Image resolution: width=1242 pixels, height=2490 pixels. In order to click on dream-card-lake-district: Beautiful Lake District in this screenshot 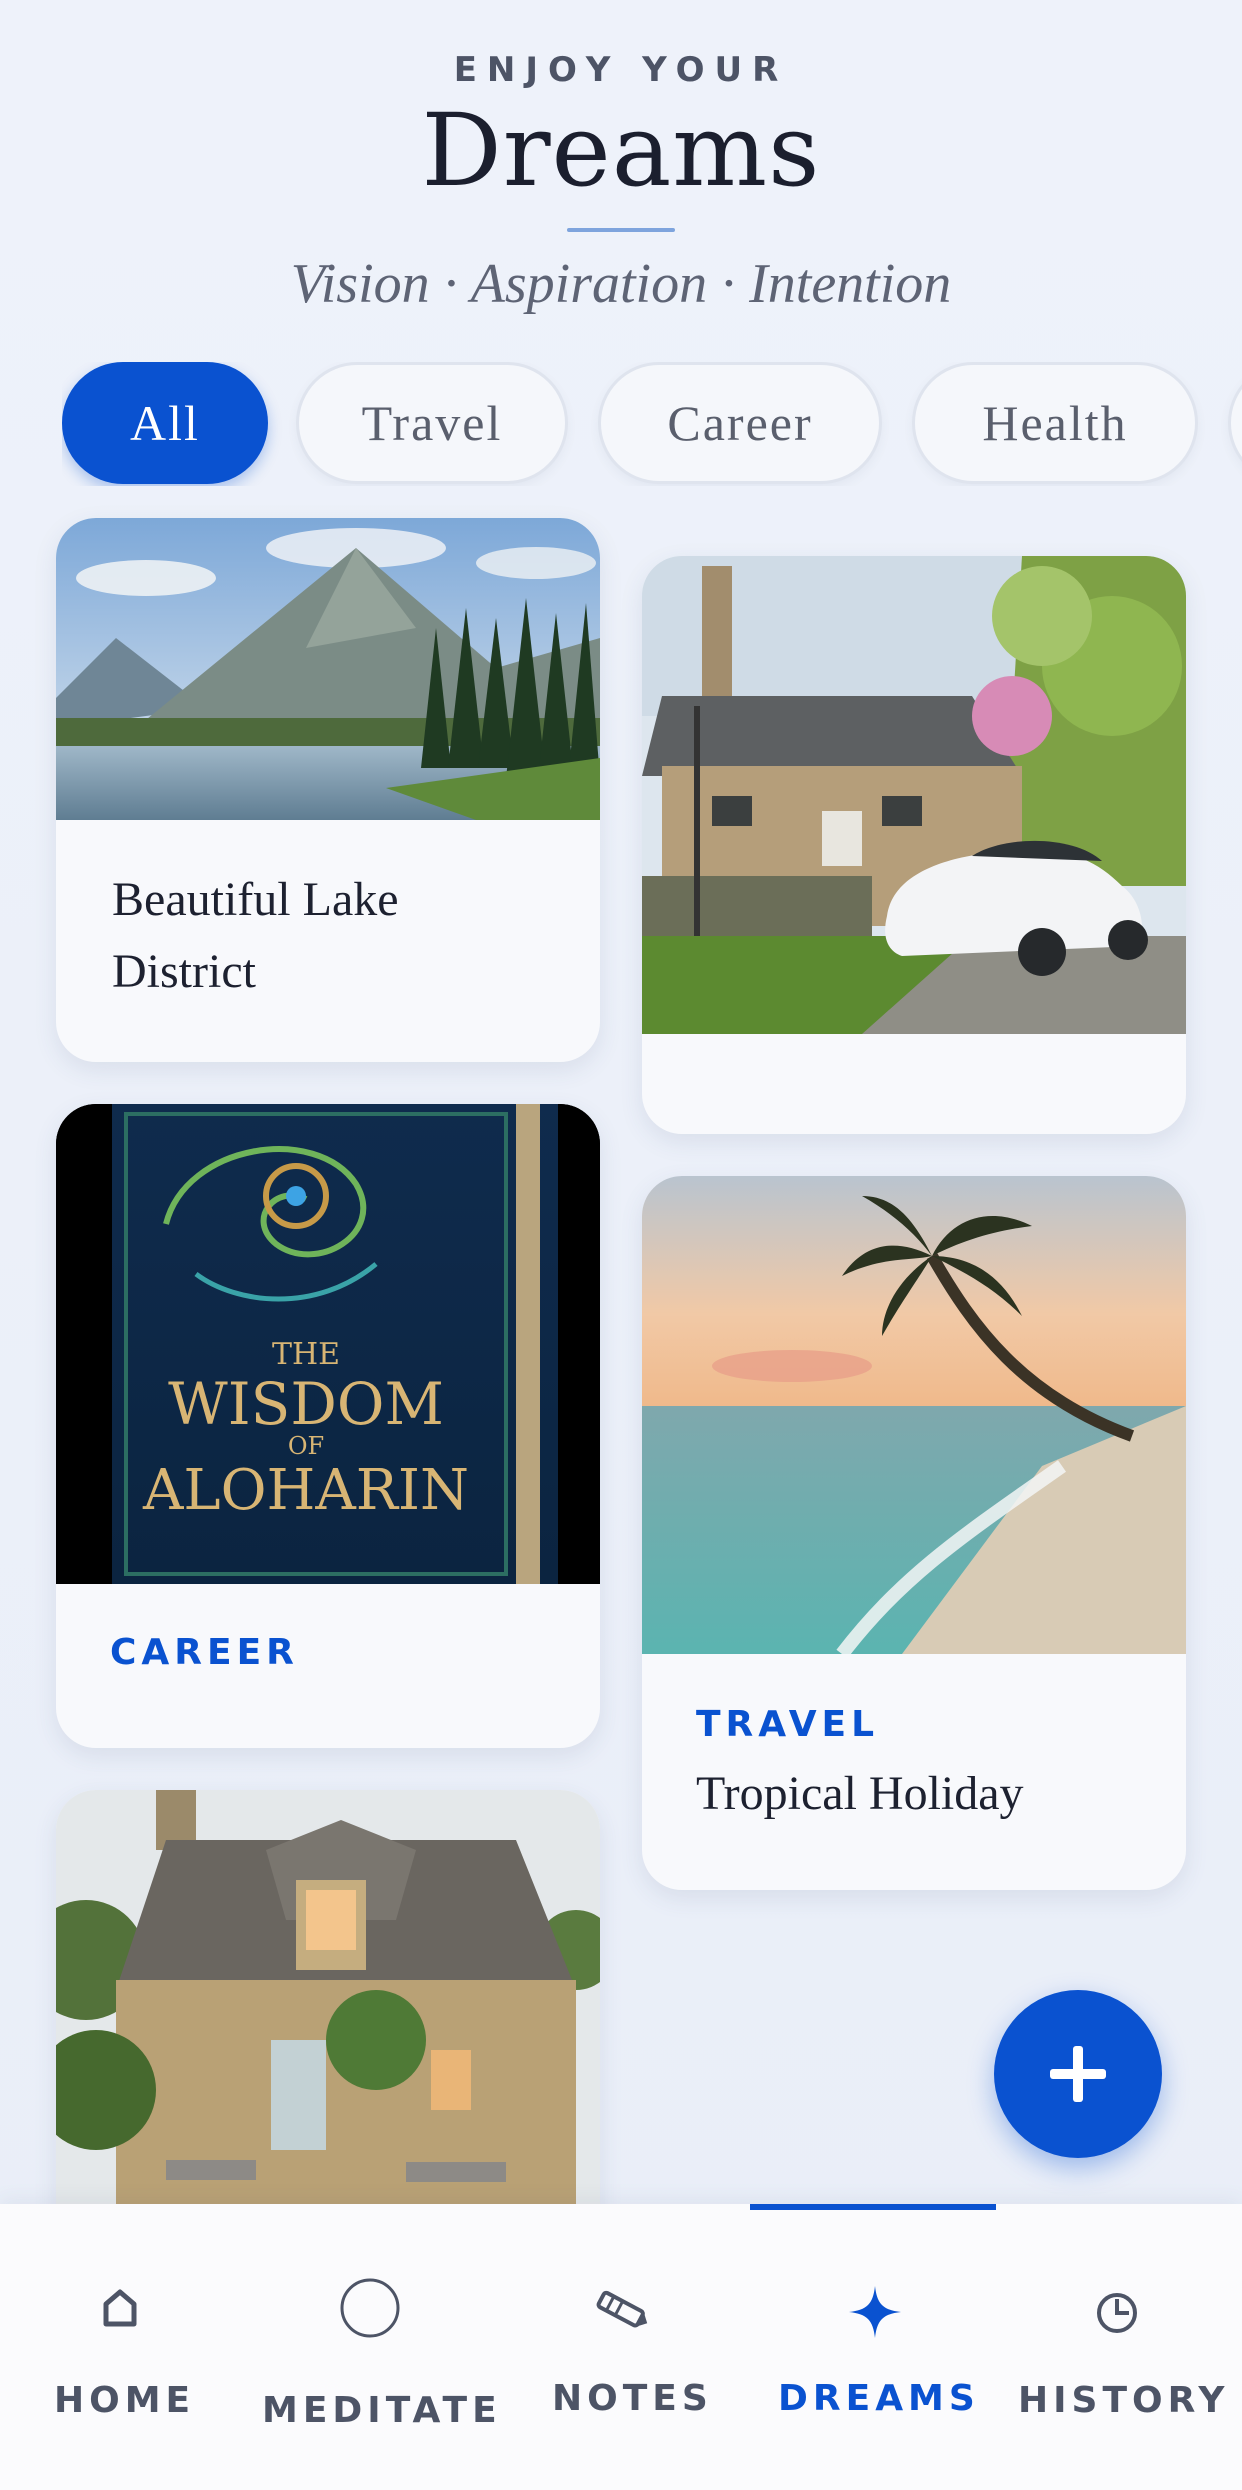, I will do `click(328, 790)`.